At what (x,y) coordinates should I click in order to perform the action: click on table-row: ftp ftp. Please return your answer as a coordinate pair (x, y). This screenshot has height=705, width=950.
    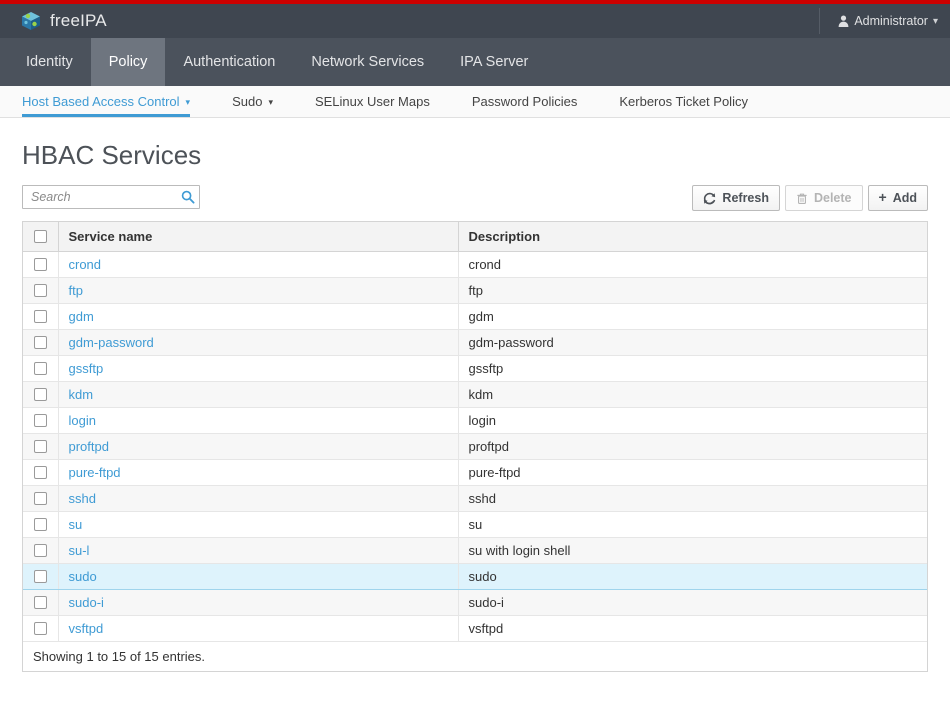
    Looking at the image, I should click on (475, 290).